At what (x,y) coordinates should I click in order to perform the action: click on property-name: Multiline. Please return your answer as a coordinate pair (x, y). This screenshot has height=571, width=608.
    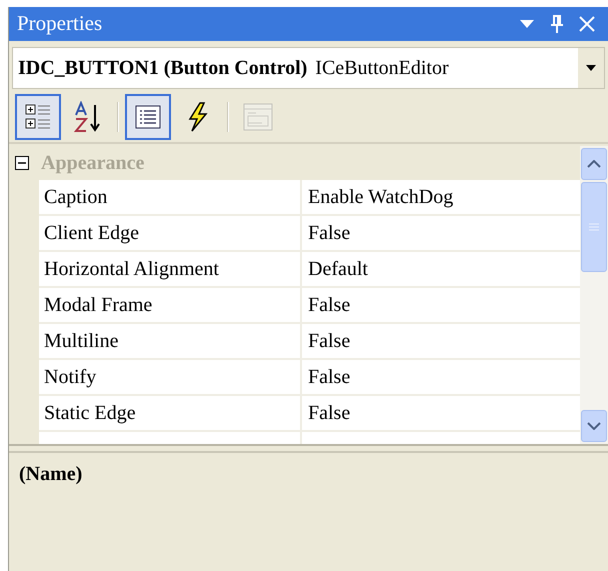
    Looking at the image, I should click on (170, 342).